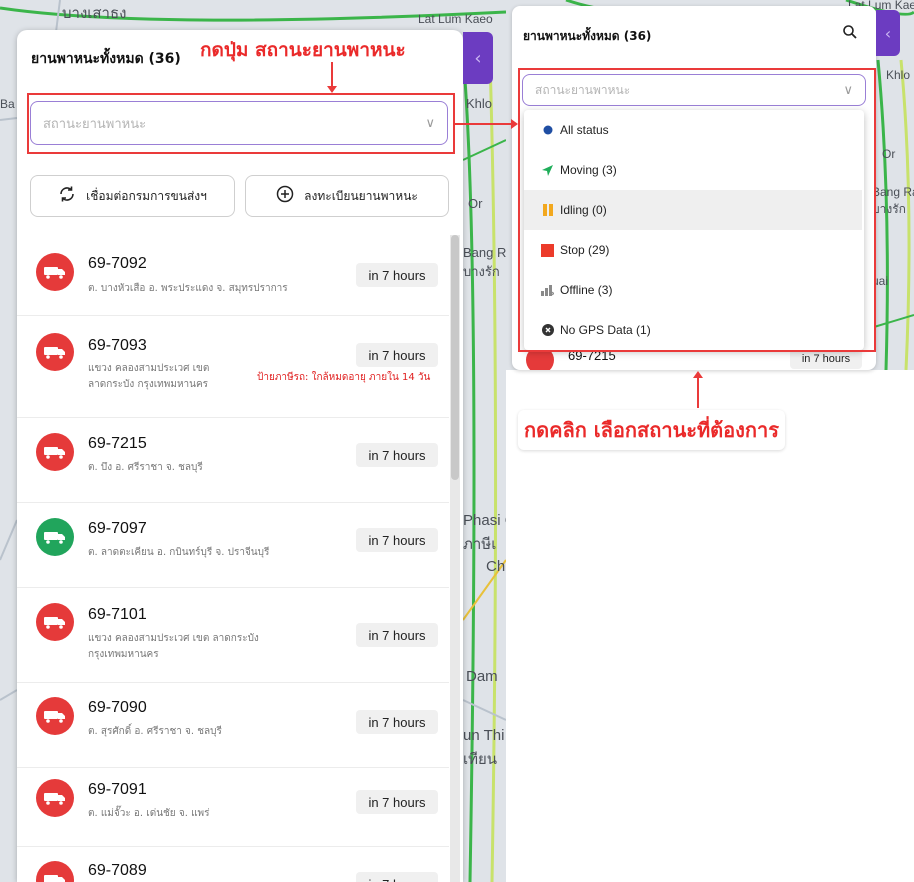 The image size is (914, 882). Describe the element at coordinates (117, 263) in the screenshot. I see `vehicle-plate: 69-7092` at that location.